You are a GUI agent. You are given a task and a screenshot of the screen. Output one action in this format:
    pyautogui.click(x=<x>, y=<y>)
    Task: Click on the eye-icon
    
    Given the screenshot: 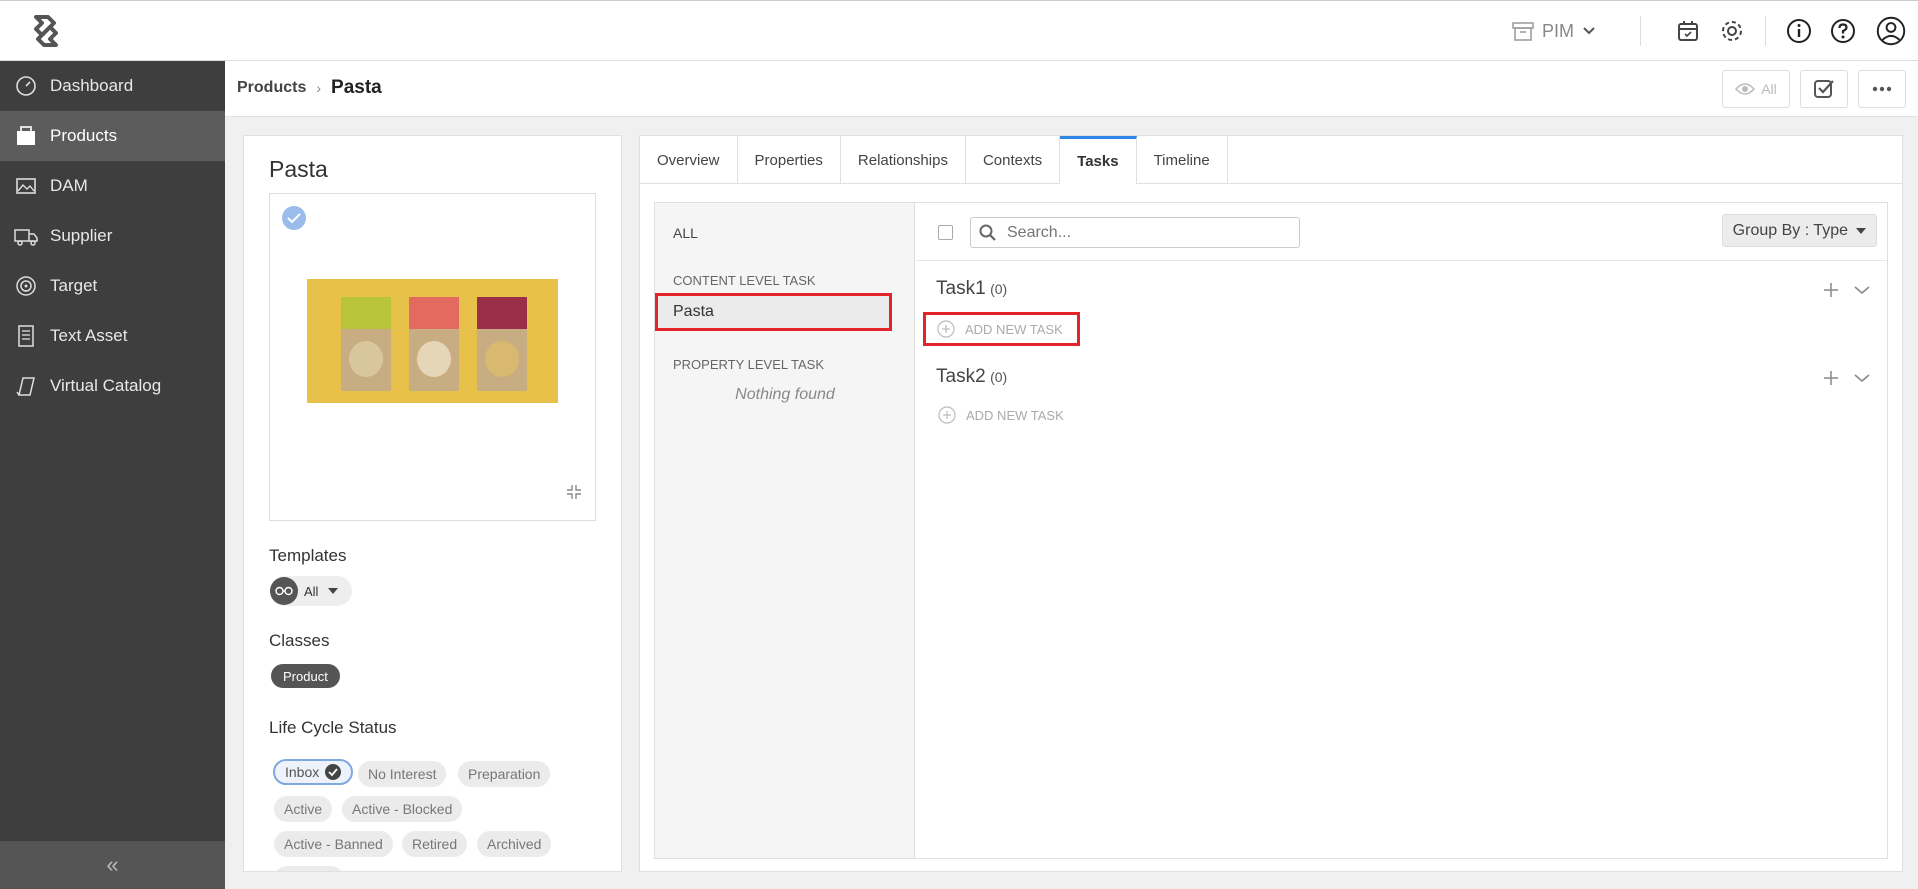 What is the action you would take?
    pyautogui.click(x=1745, y=89)
    